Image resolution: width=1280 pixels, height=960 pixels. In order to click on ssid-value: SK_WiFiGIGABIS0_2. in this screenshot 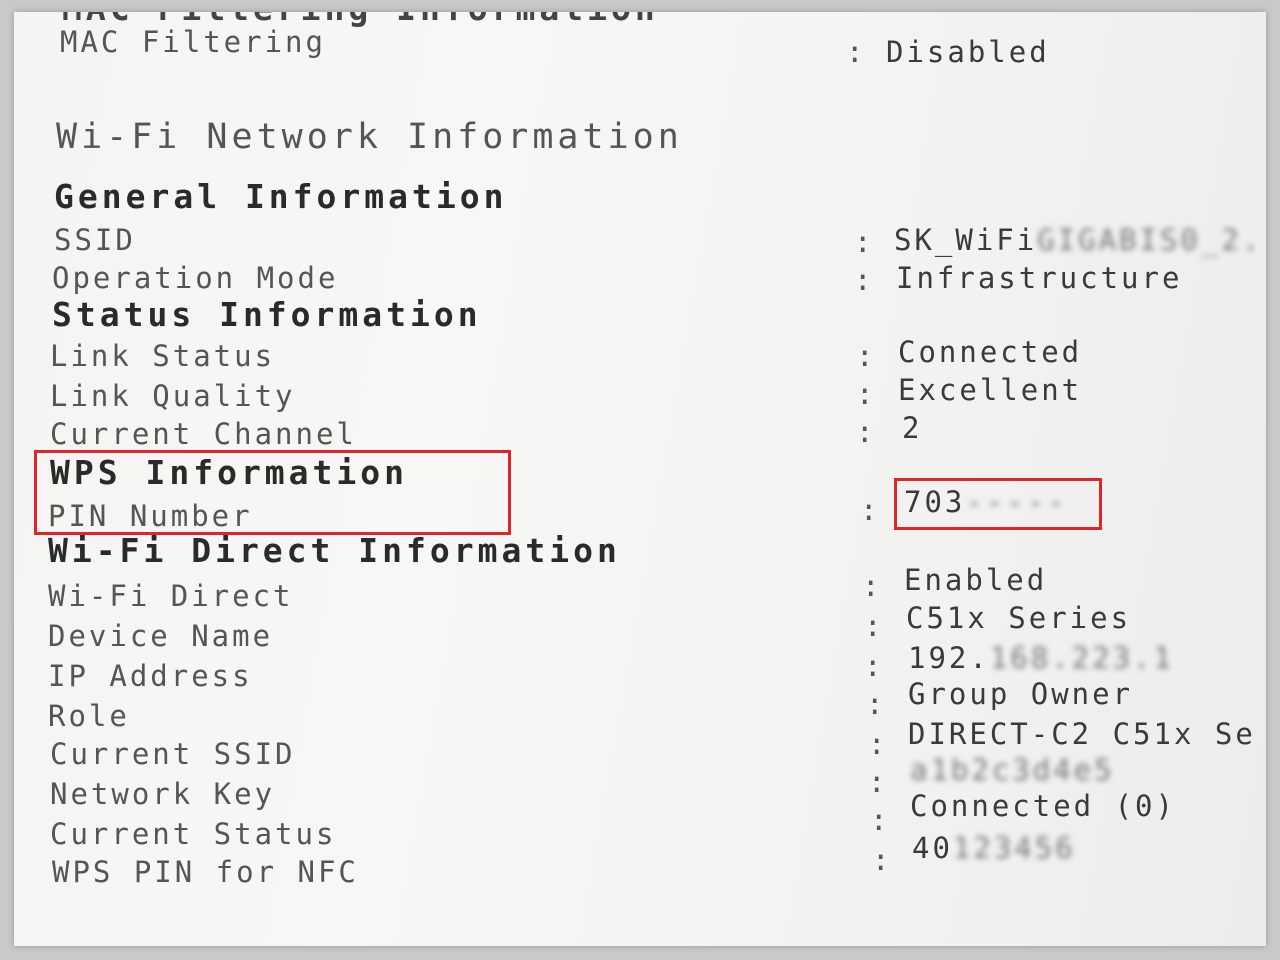, I will do `click(1078, 240)`.